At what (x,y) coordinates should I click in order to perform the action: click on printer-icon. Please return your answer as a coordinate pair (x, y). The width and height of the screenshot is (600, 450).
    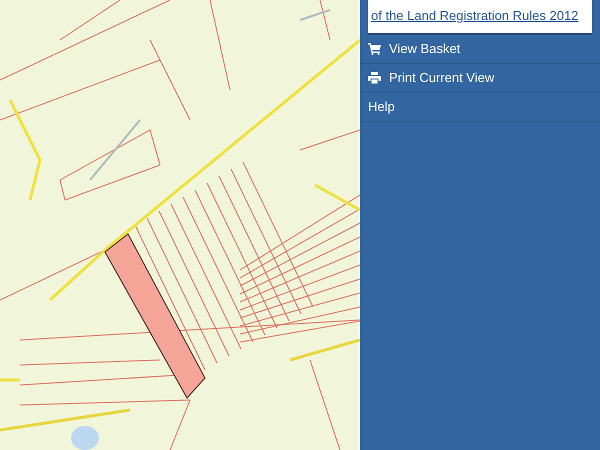
    Looking at the image, I should click on (374, 78).